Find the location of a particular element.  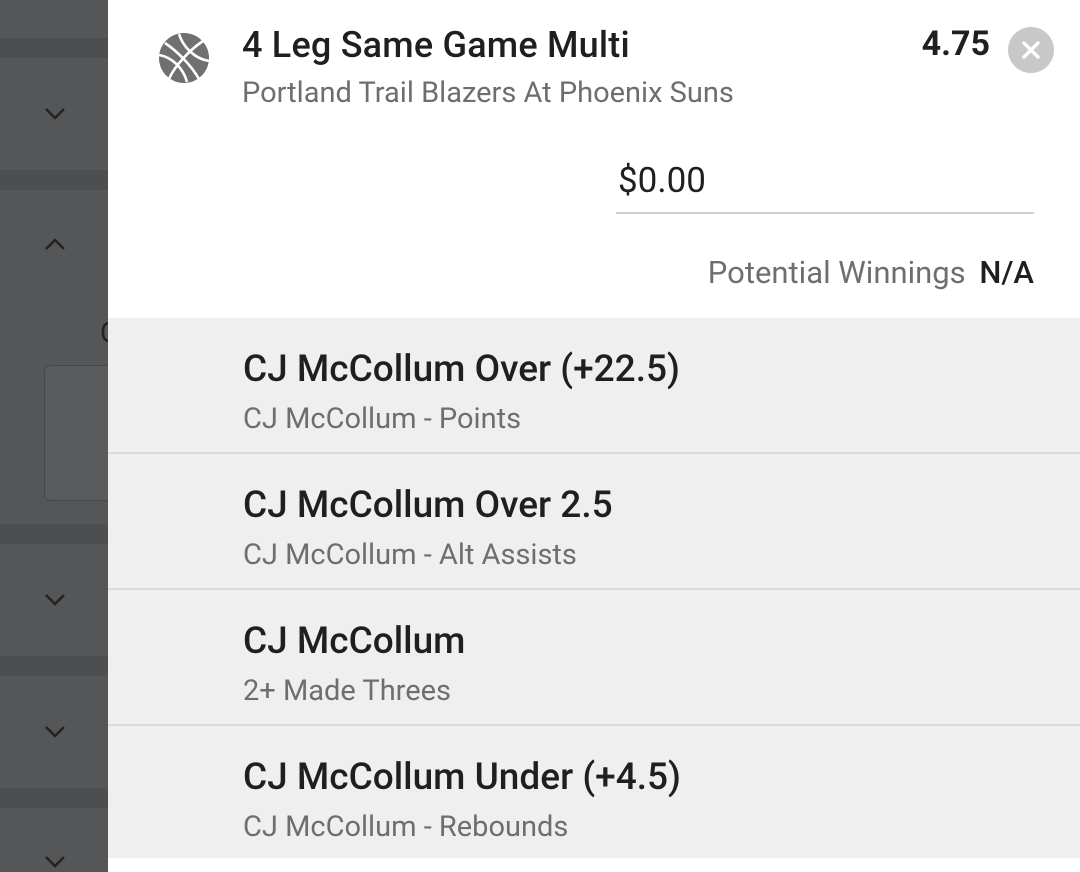

stake-input is located at coordinates (826, 180).